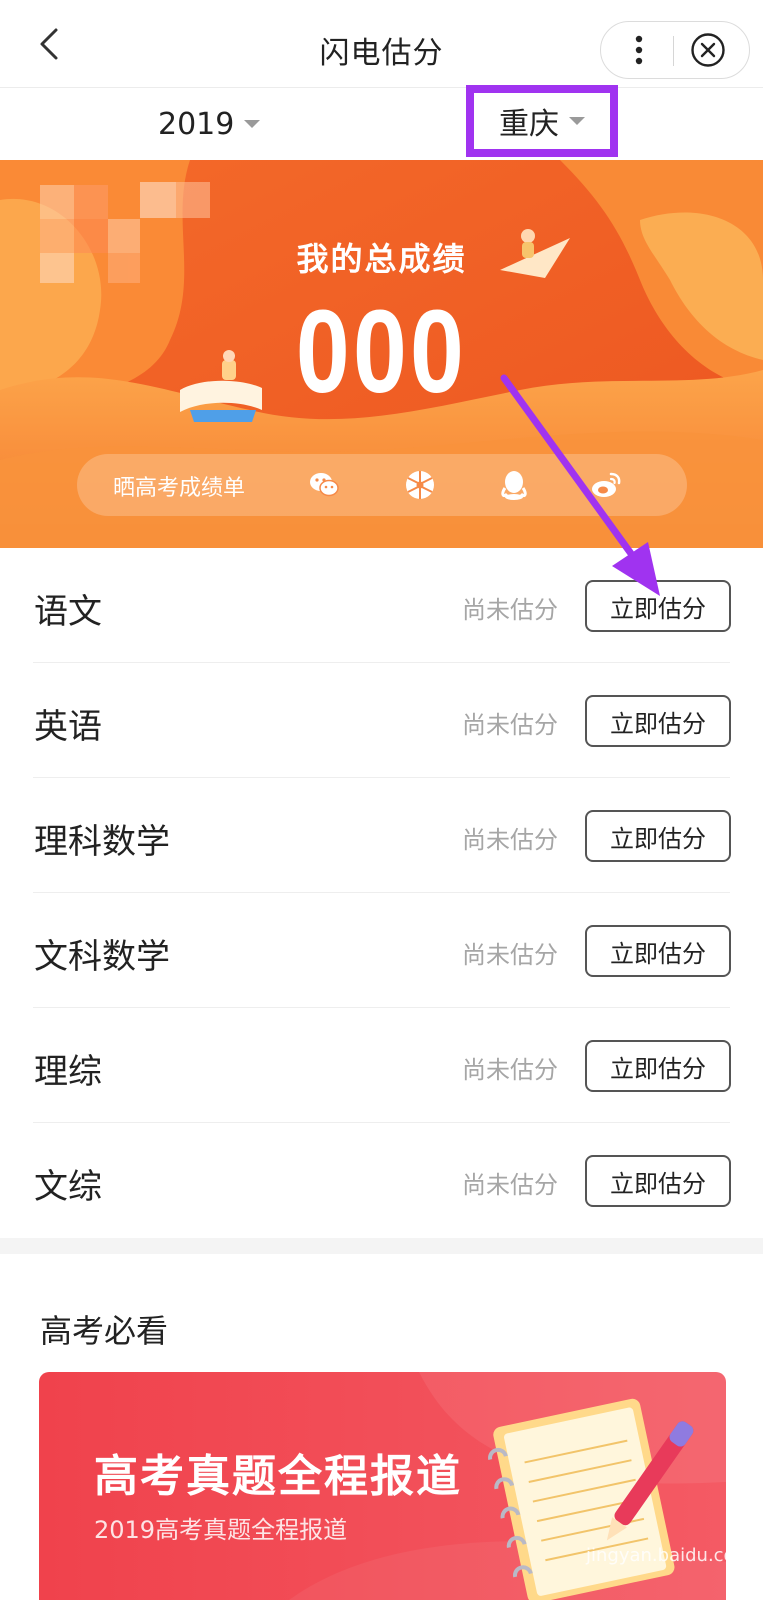 This screenshot has width=763, height=1600. I want to click on total-score-value: 000, so click(381, 352).